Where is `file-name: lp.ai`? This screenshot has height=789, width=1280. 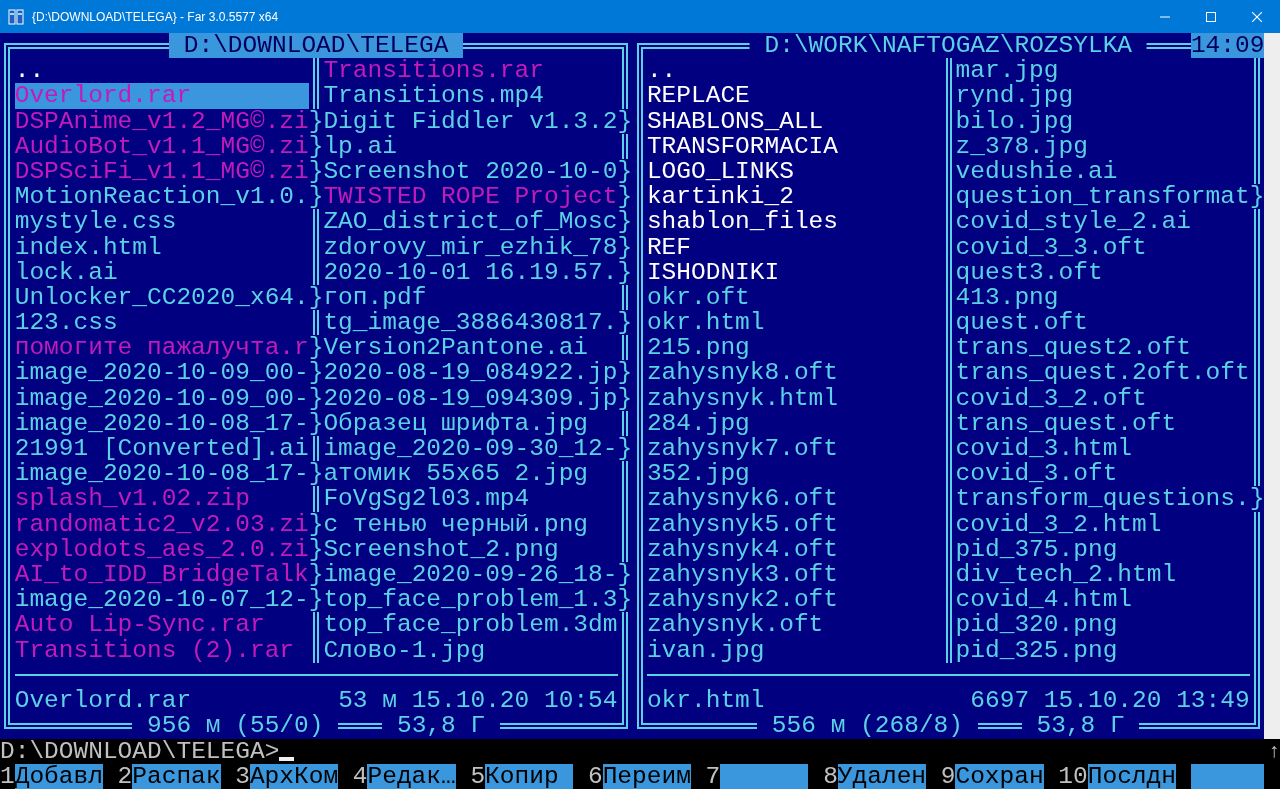 file-name: lp.ai is located at coordinates (470, 146).